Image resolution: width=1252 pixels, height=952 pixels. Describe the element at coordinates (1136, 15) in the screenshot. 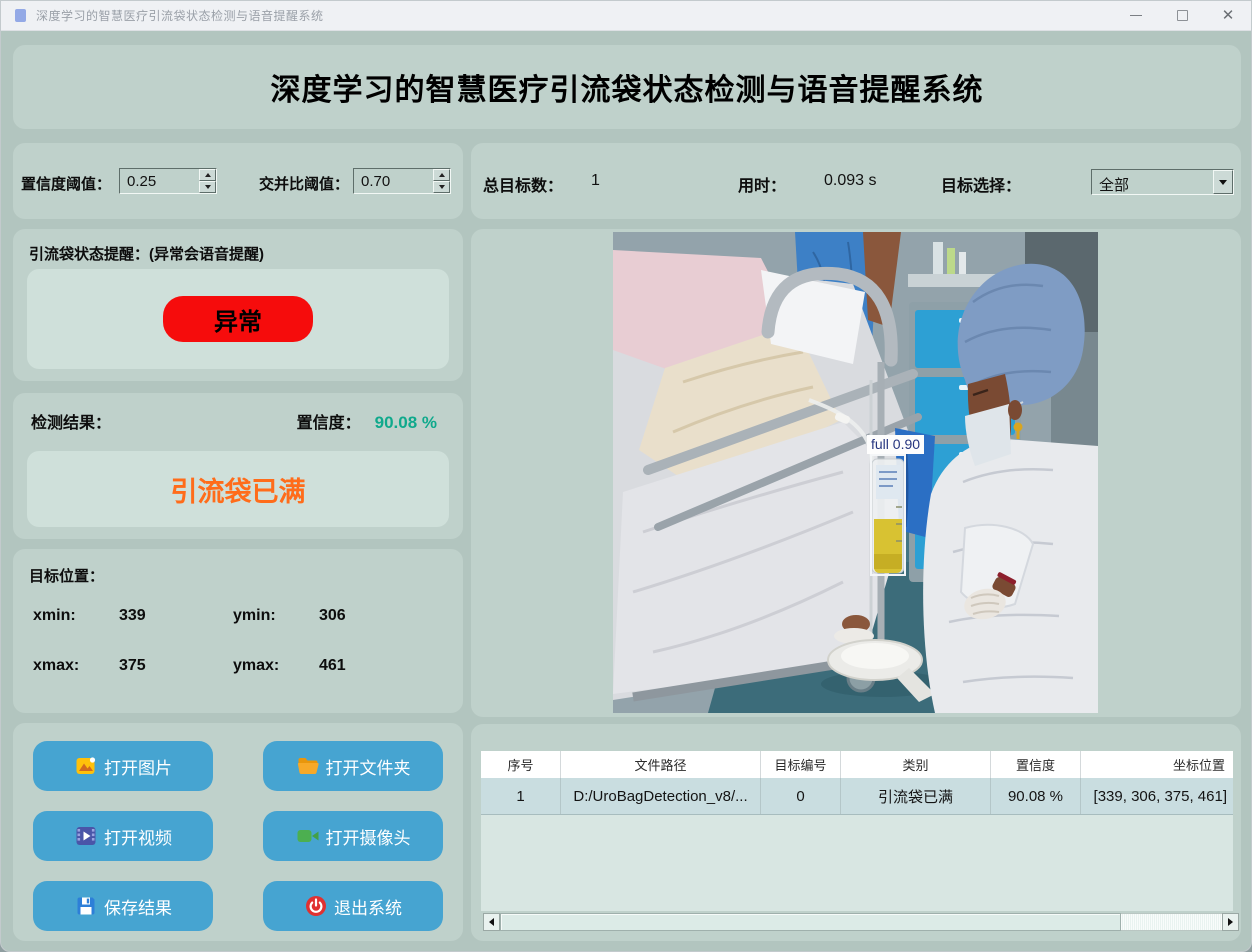

I see `minimize-button` at that location.